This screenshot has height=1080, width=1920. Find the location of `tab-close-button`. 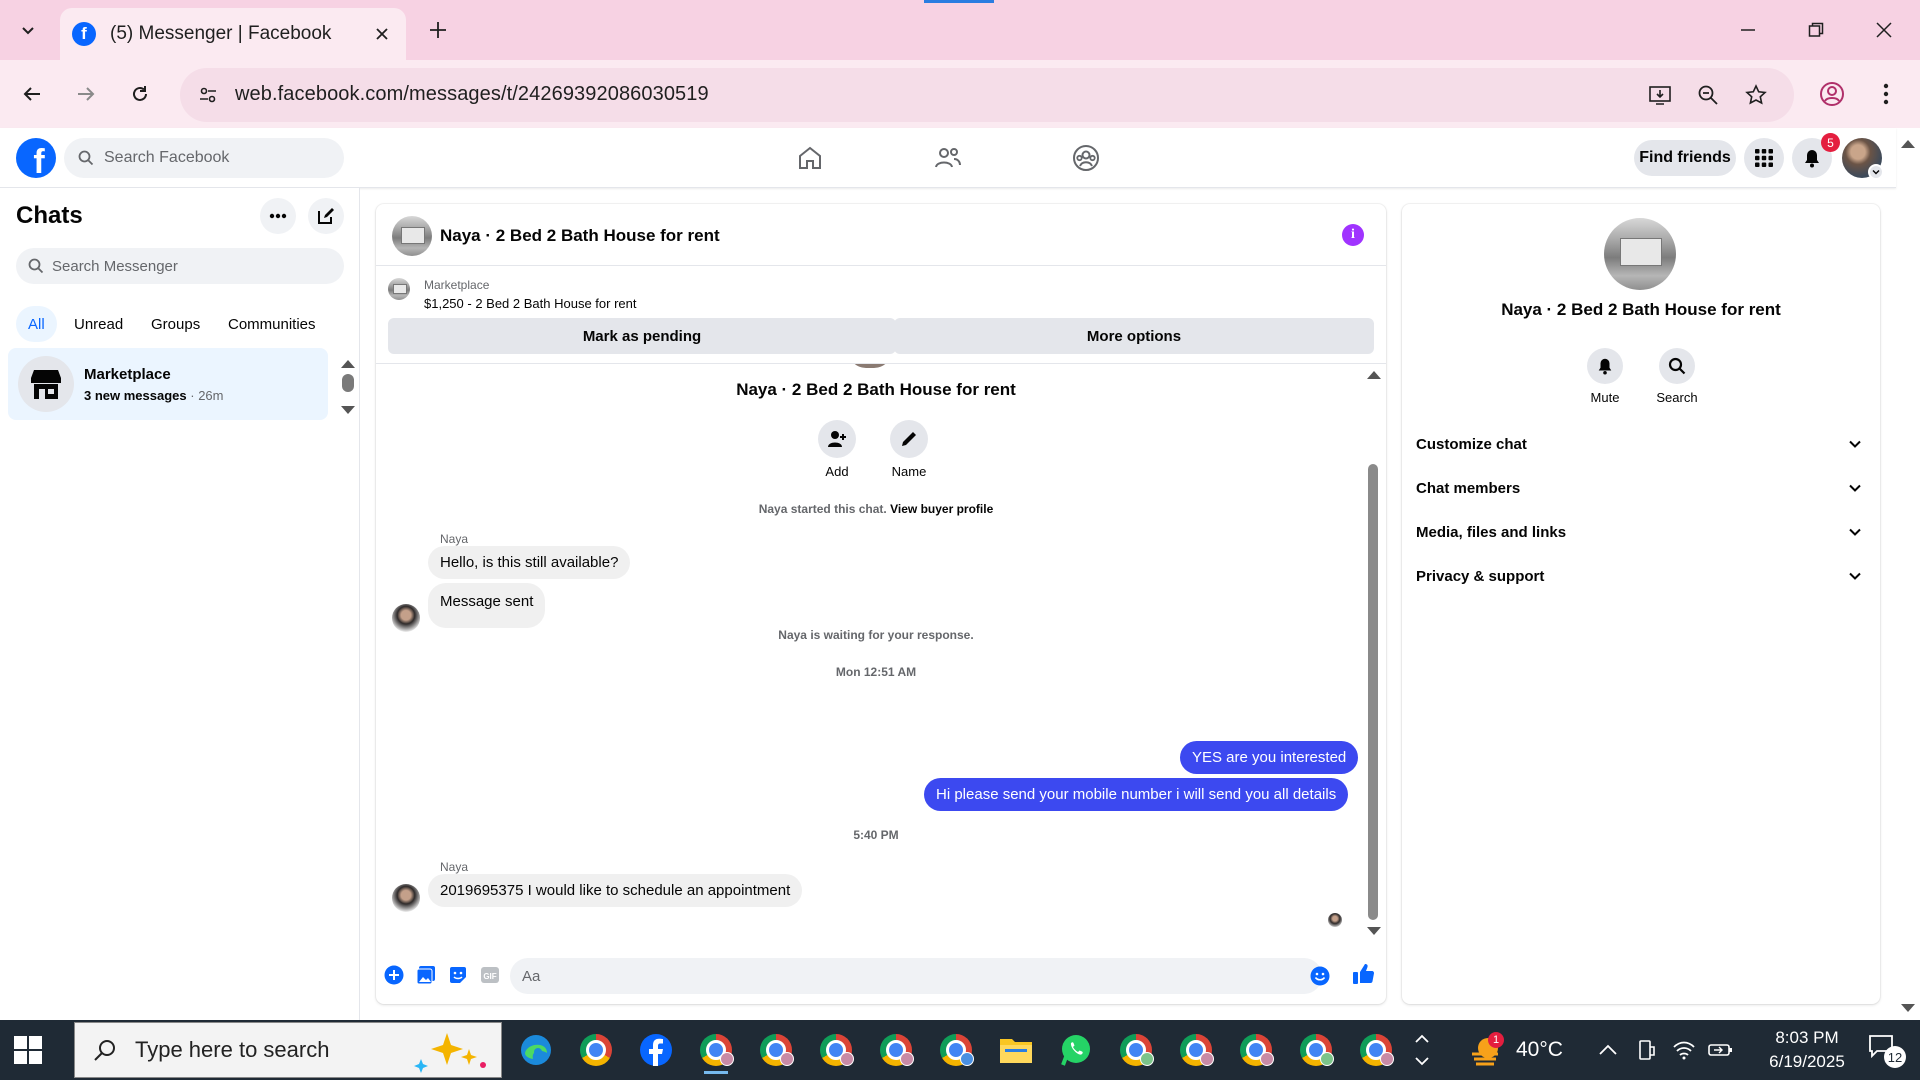

tab-close-button is located at coordinates (382, 34).